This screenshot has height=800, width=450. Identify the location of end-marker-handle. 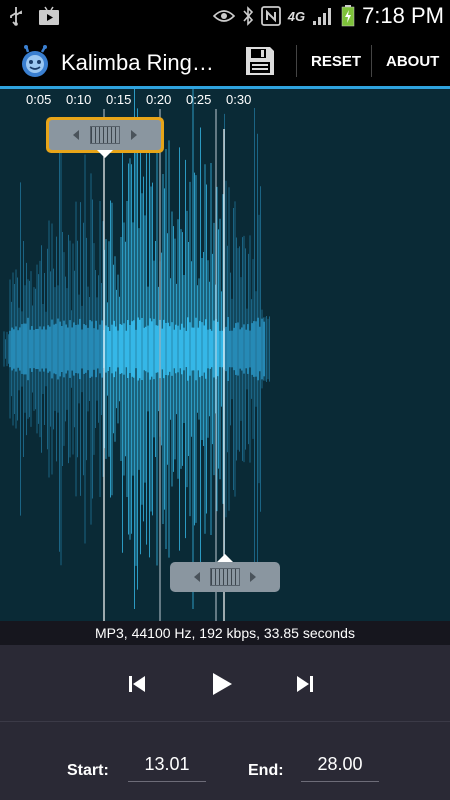
(225, 577).